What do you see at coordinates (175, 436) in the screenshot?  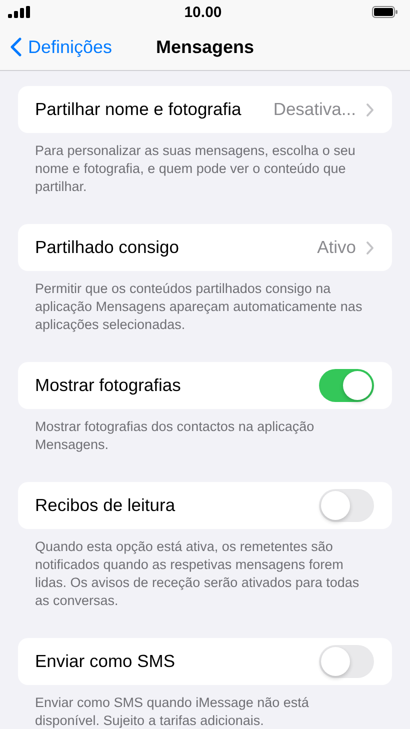 I see `section-footnote: Mostrar fotografias dos contactos na aplicação Mensagens.` at bounding box center [175, 436].